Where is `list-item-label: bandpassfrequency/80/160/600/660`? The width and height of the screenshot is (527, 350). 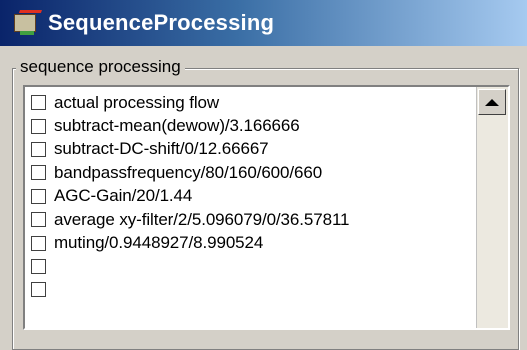 list-item-label: bandpassfrequency/80/160/600/660 is located at coordinates (188, 172).